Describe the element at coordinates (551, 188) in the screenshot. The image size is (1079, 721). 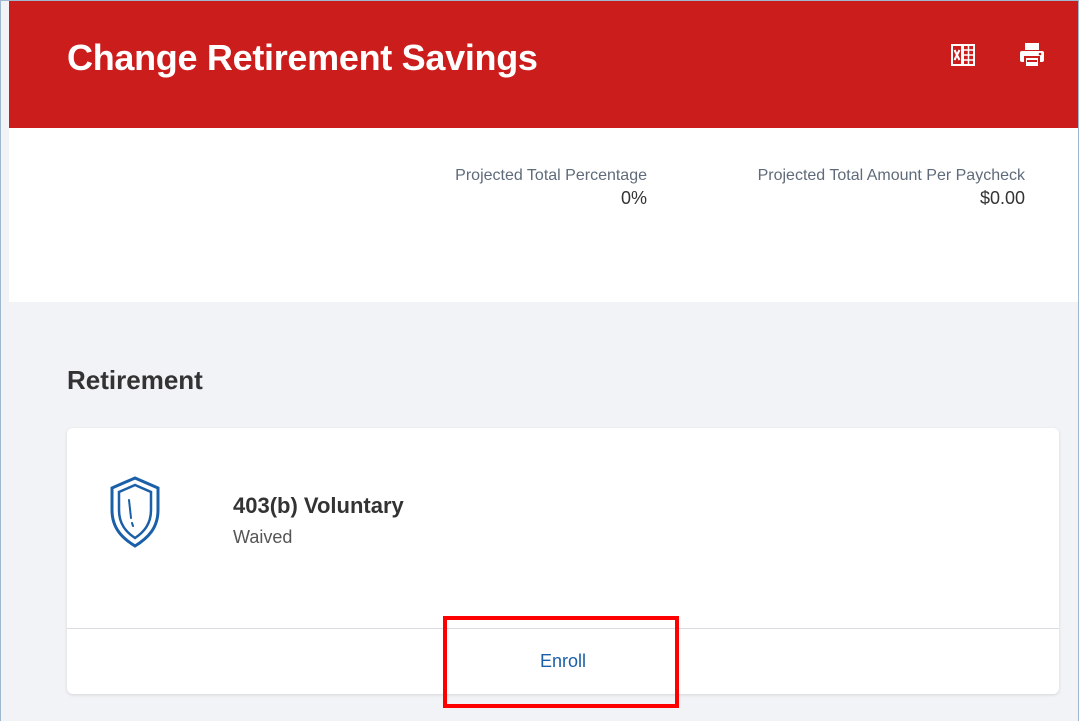
I see `projected-percentage: Projected Total Percentage 0%` at that location.